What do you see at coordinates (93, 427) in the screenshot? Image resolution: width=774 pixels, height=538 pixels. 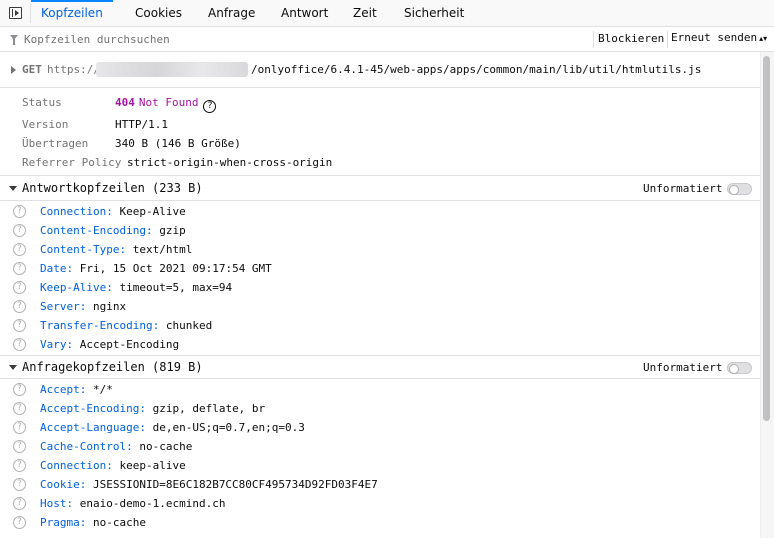 I see `header-name: Accept-Language:` at bounding box center [93, 427].